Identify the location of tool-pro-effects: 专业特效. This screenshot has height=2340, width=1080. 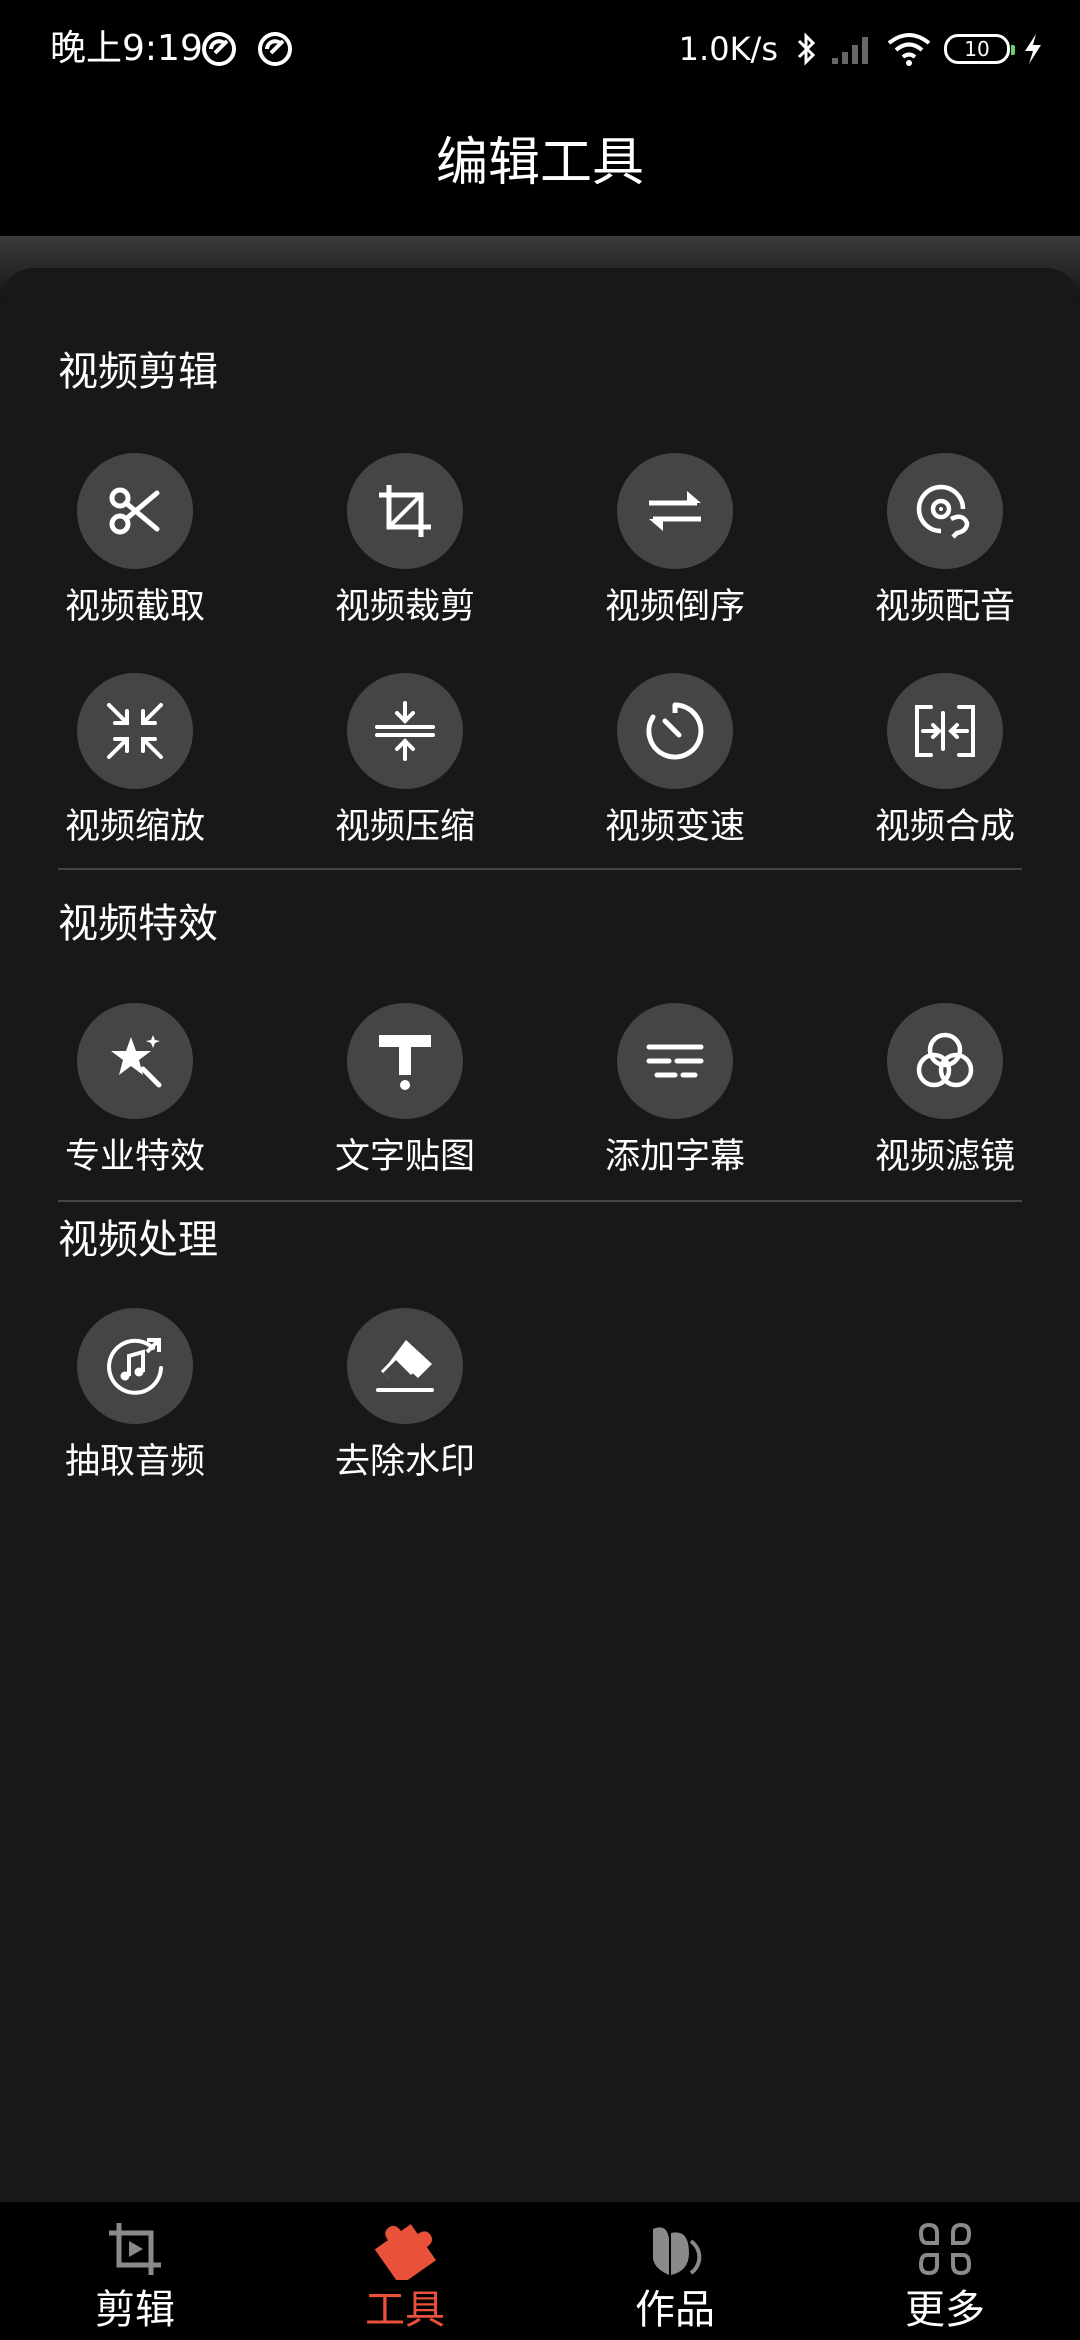
(135, 1098).